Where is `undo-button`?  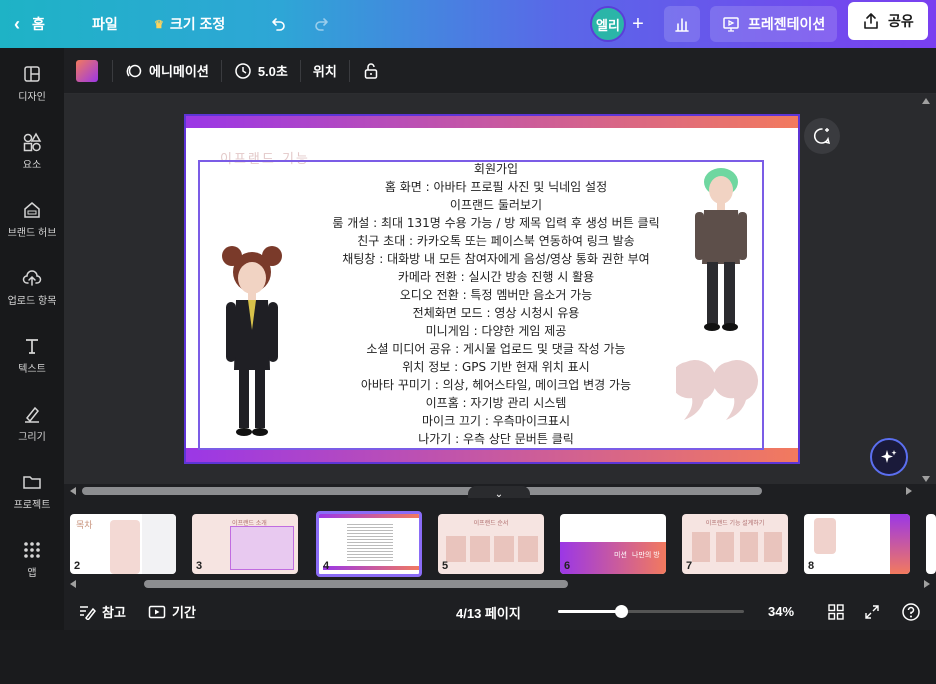 undo-button is located at coordinates (278, 24).